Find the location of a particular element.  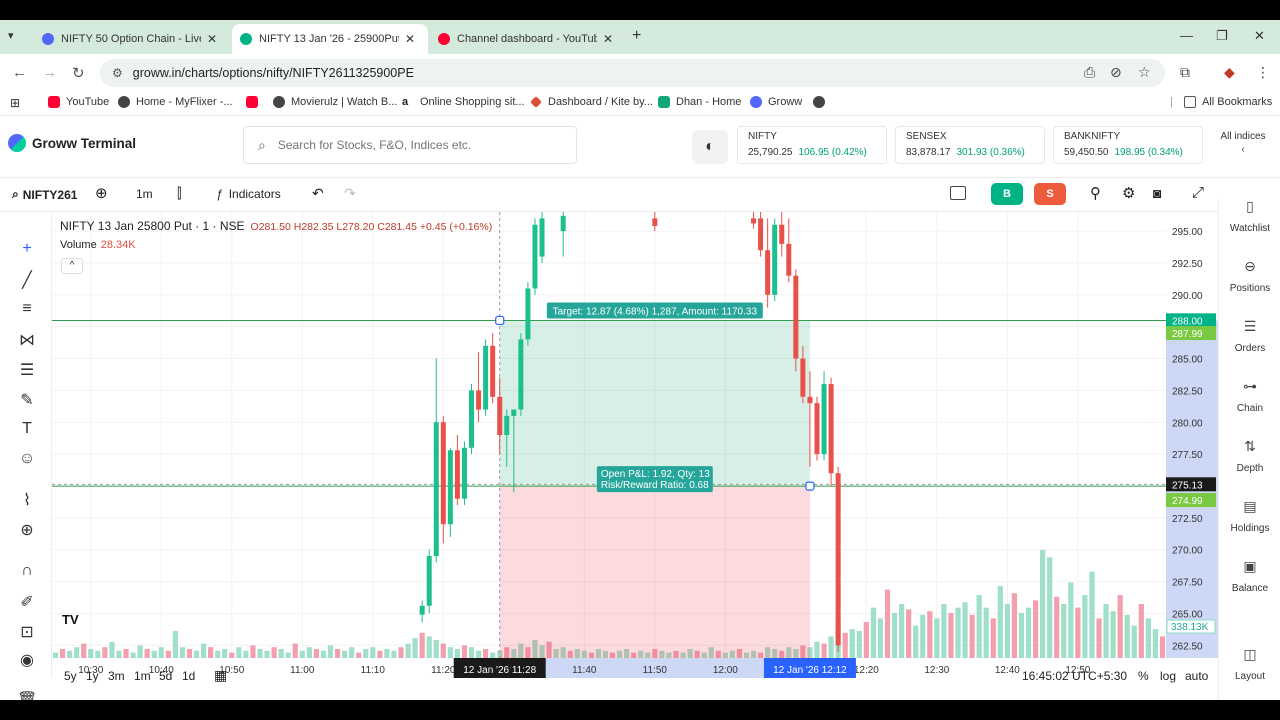

interval-selector: 1m is located at coordinates (144, 194).